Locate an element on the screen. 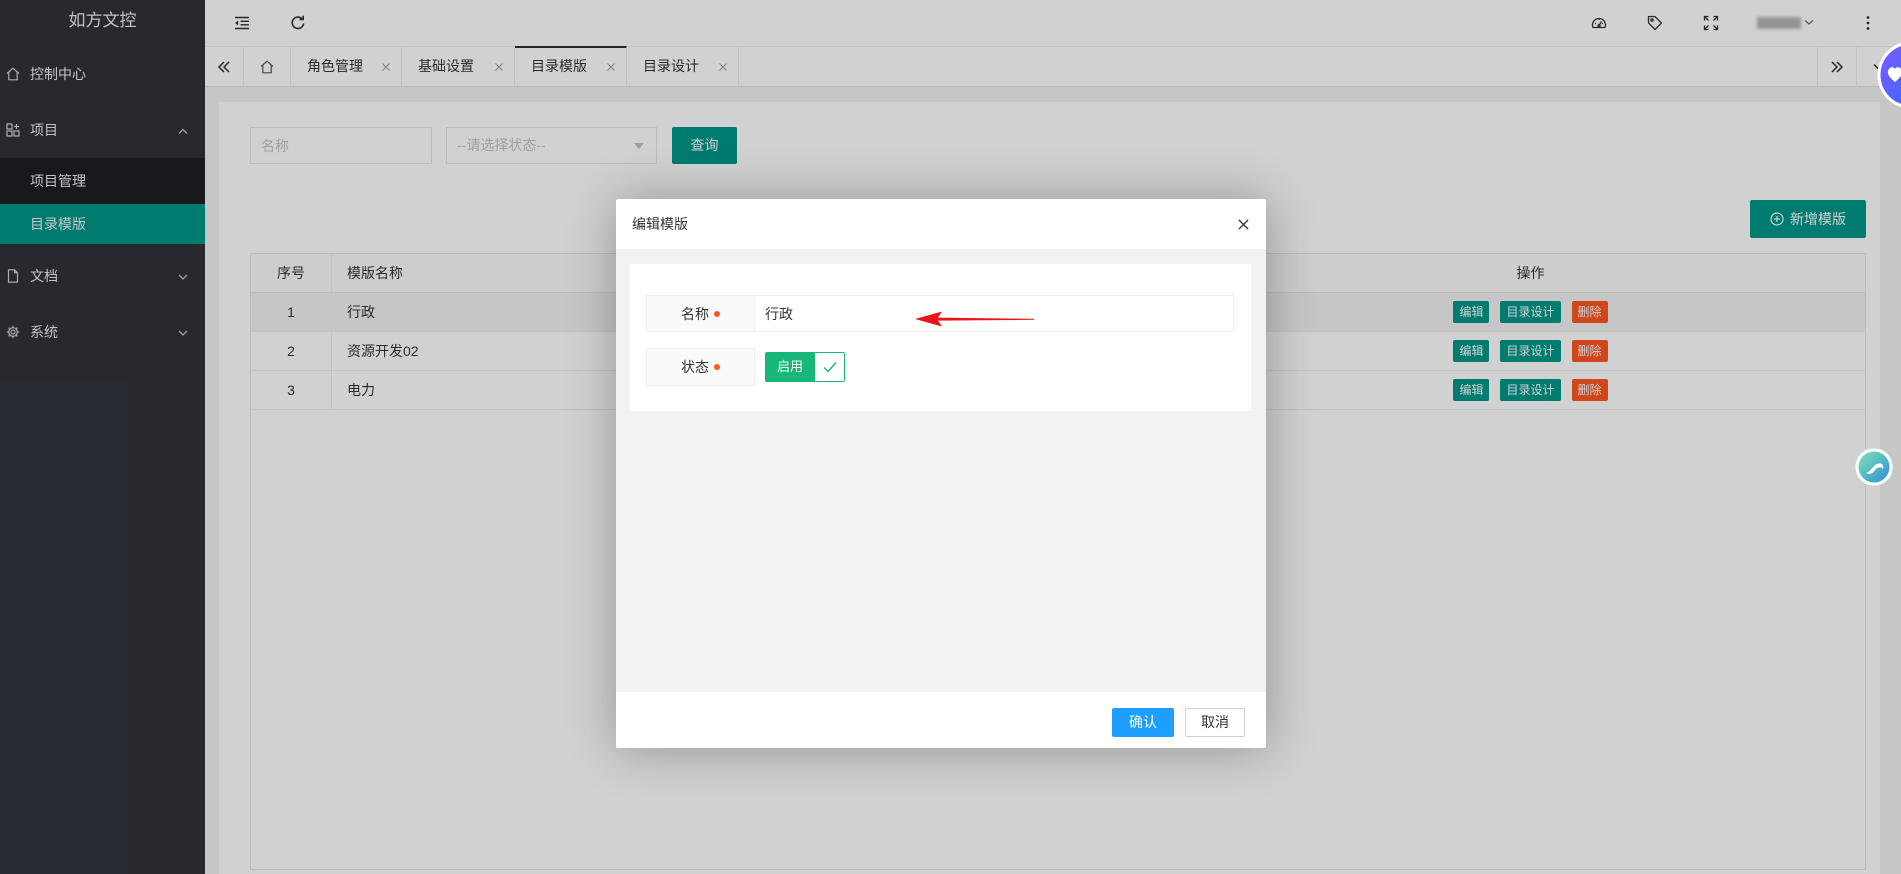  edit-form: 名称 状态 启用 is located at coordinates (940, 337).